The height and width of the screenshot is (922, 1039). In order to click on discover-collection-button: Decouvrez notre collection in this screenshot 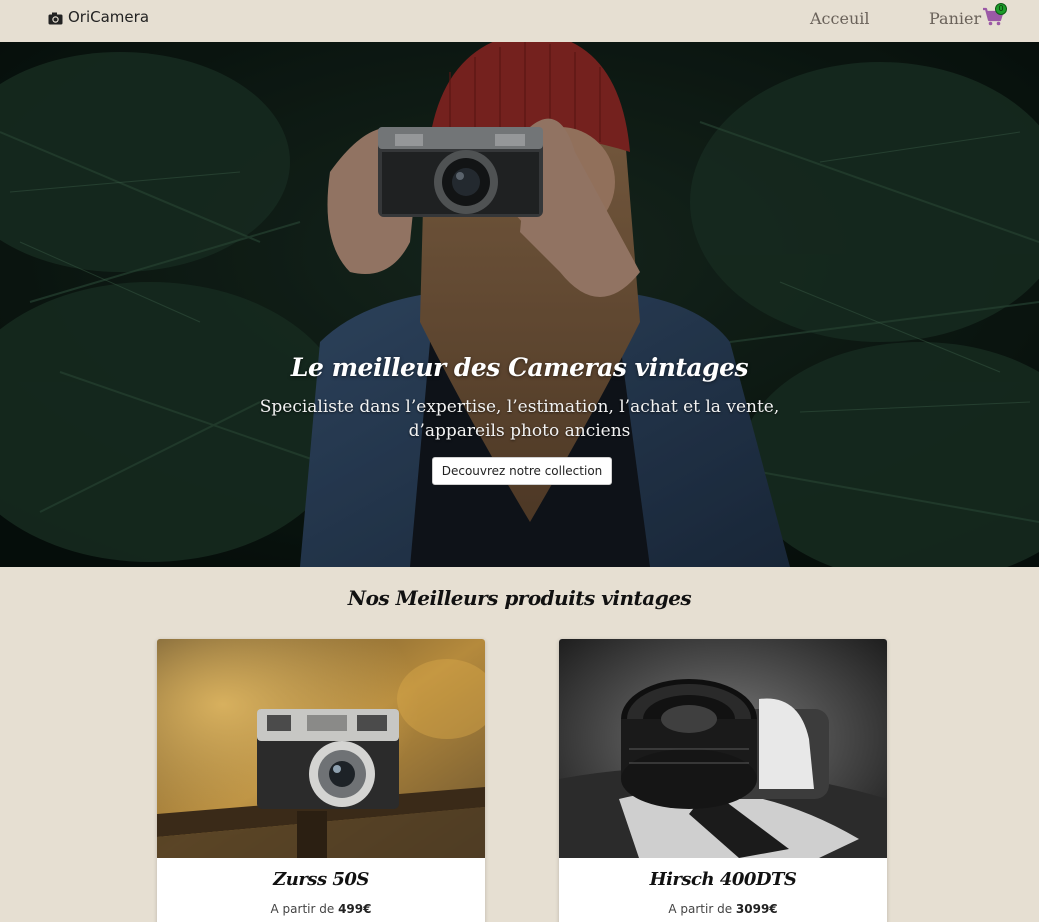, I will do `click(522, 471)`.